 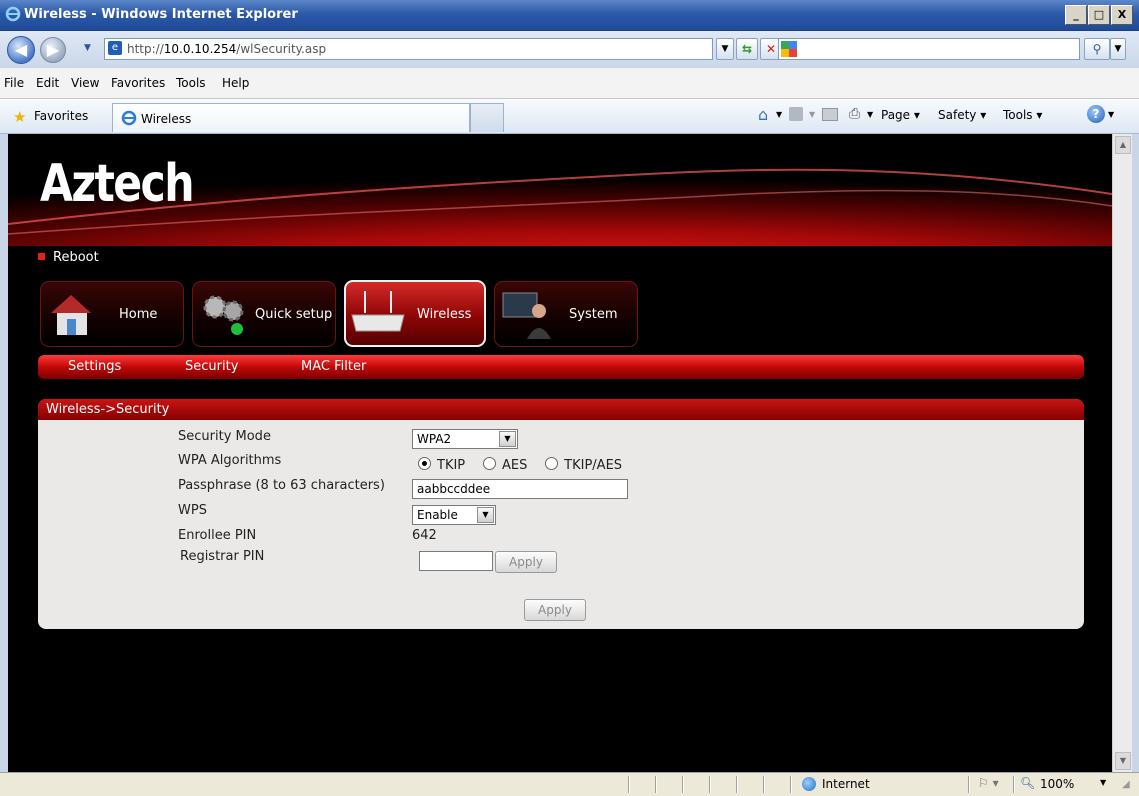 I want to click on security-mode-select: WPA2 ▼, so click(x=465, y=439).